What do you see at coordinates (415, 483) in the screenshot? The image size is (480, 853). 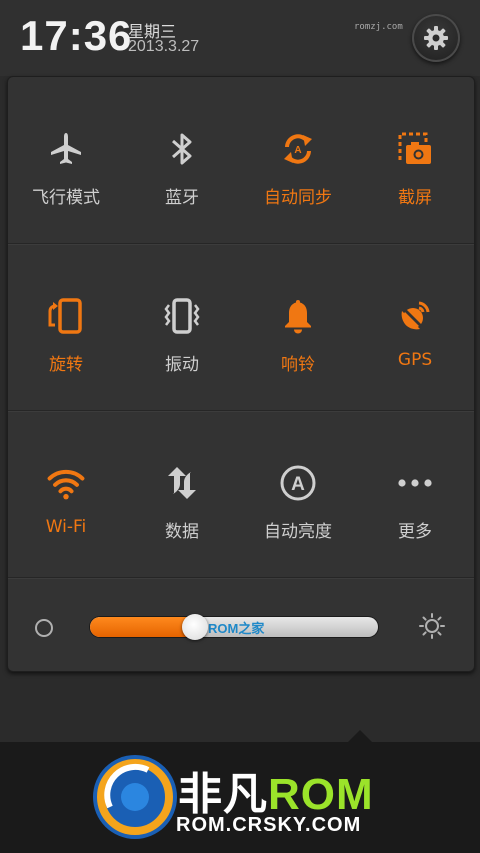 I see `more-icon` at bounding box center [415, 483].